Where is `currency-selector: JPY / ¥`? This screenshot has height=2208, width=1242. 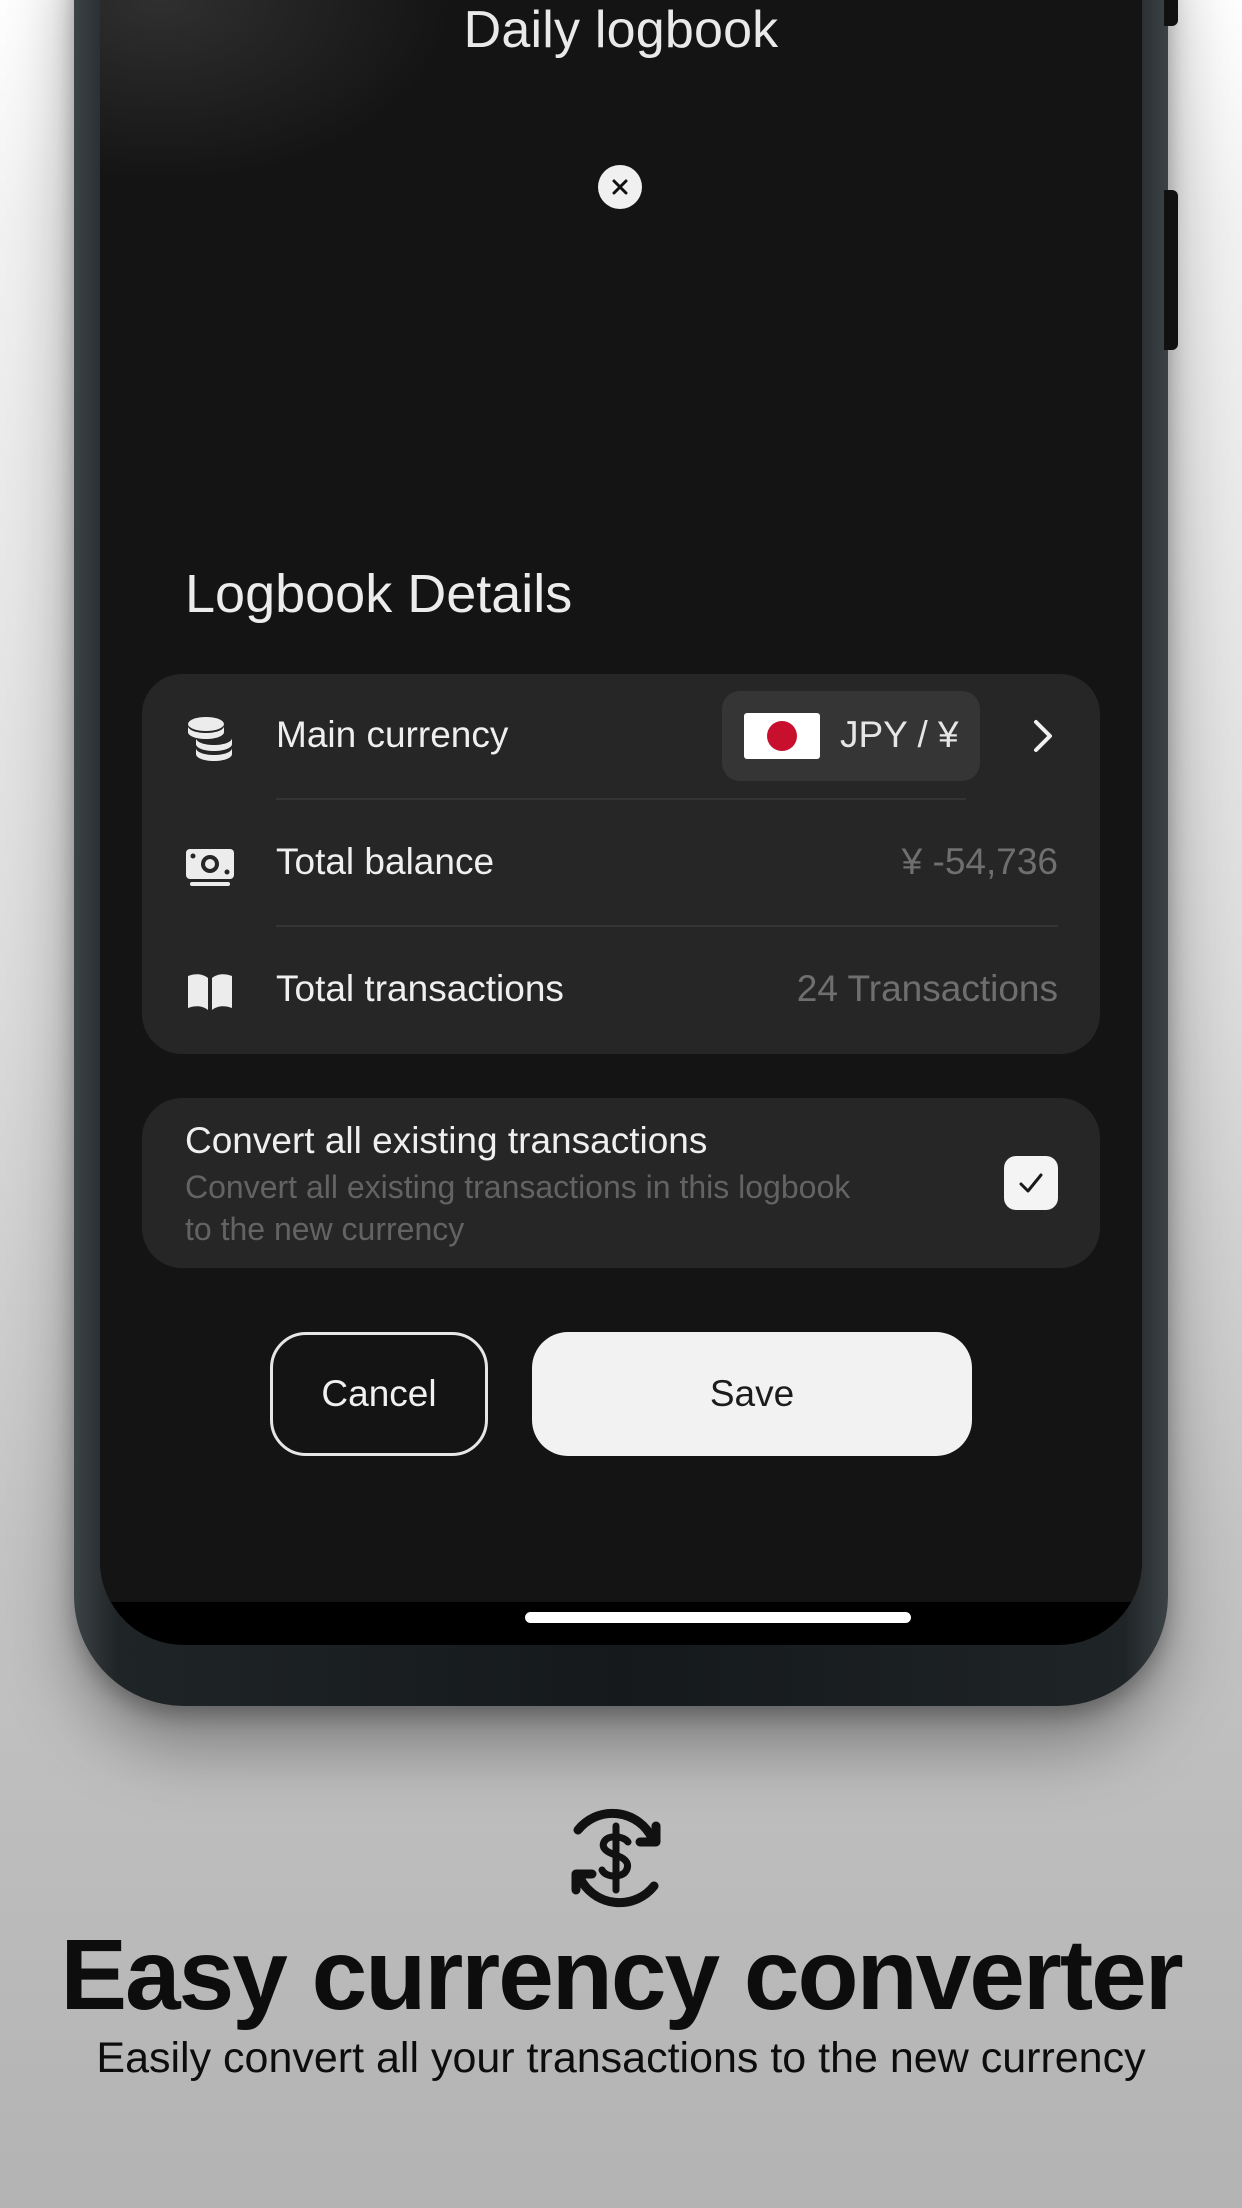 currency-selector: JPY / ¥ is located at coordinates (851, 736).